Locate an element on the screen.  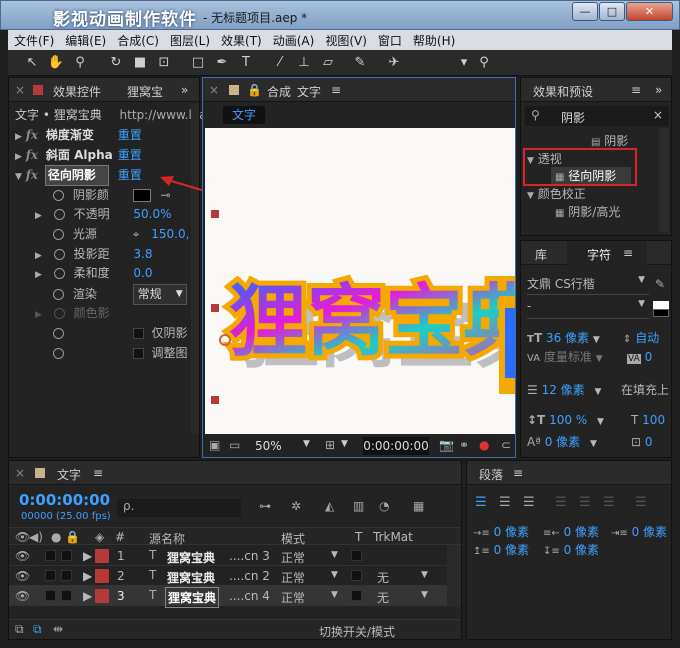
menu-layer: 图层(L) is located at coordinates (189, 39).